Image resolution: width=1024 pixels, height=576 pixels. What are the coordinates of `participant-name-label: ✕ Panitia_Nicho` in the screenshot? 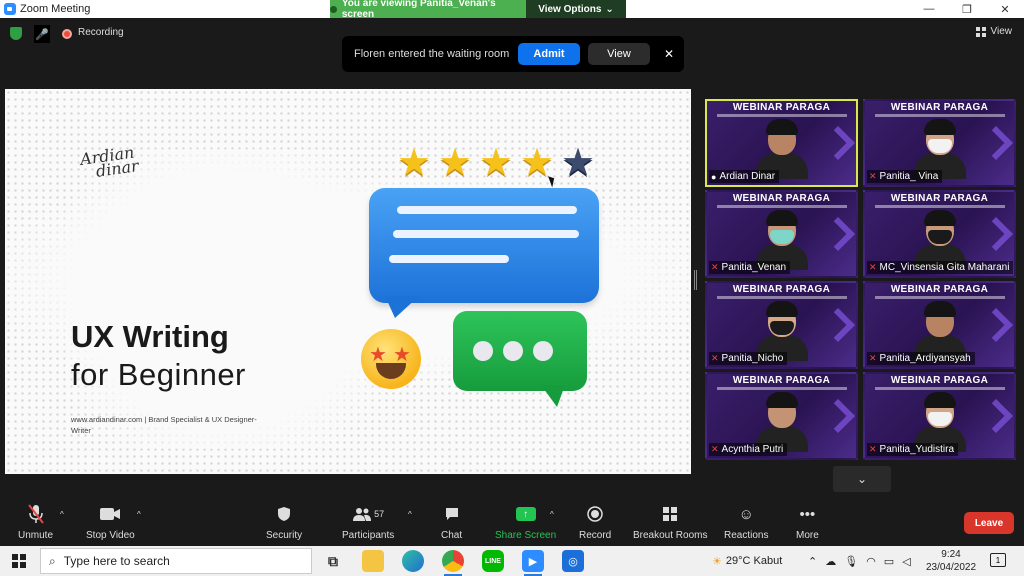 It's located at (748, 358).